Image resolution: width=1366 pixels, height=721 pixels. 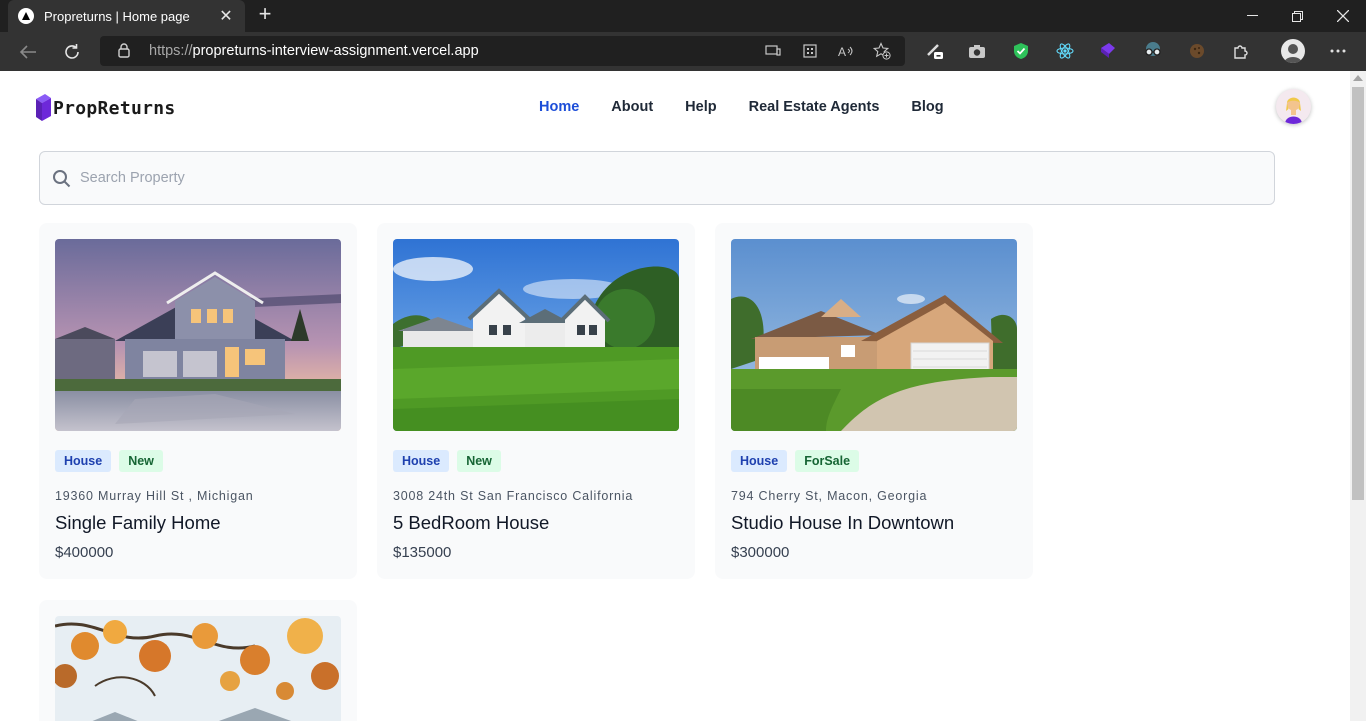 I want to click on scrollbar-thumb, so click(x=1358, y=293).